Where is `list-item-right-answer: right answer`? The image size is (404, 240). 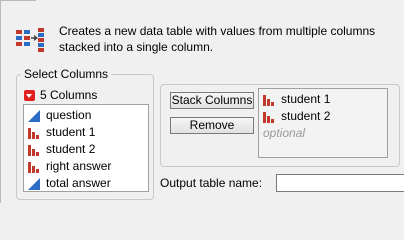
list-item-right-answer: right answer is located at coordinates (86, 166).